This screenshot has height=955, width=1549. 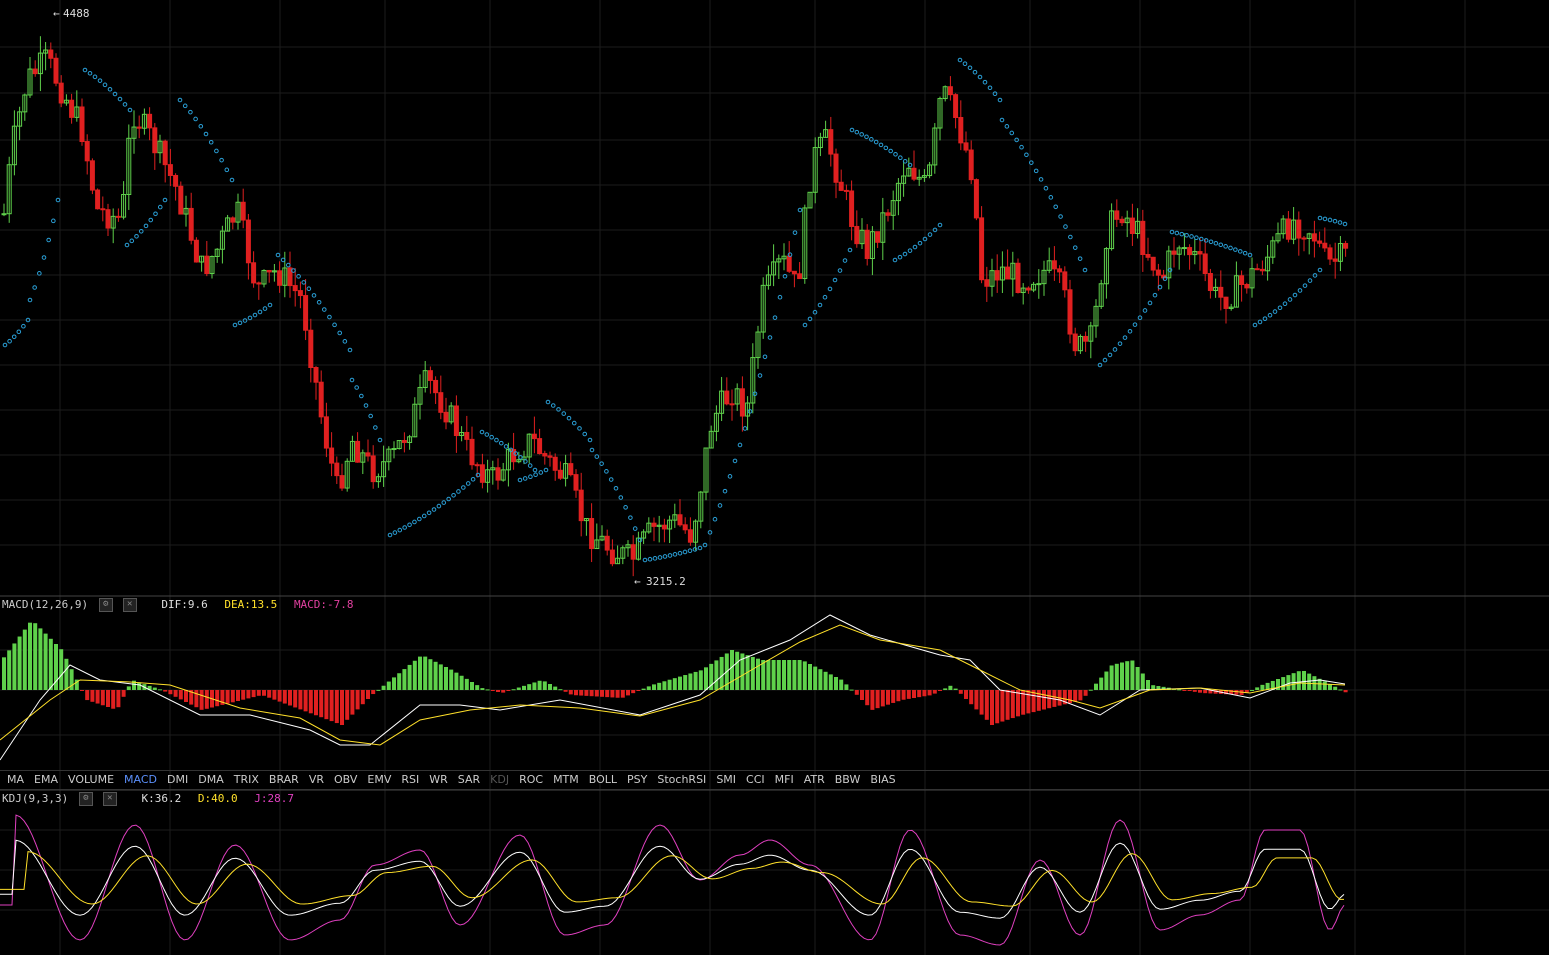 I want to click on tab-trix: TRIX, so click(x=246, y=779).